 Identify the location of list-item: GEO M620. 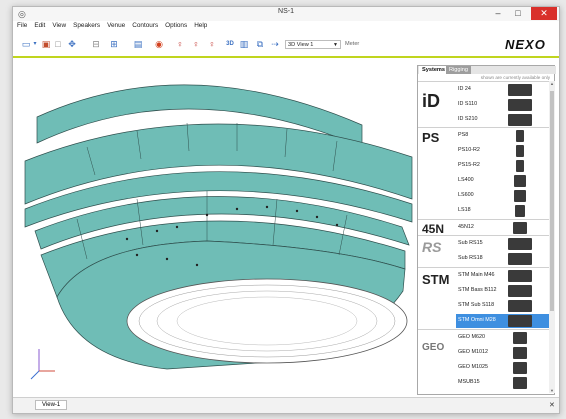
(502, 338).